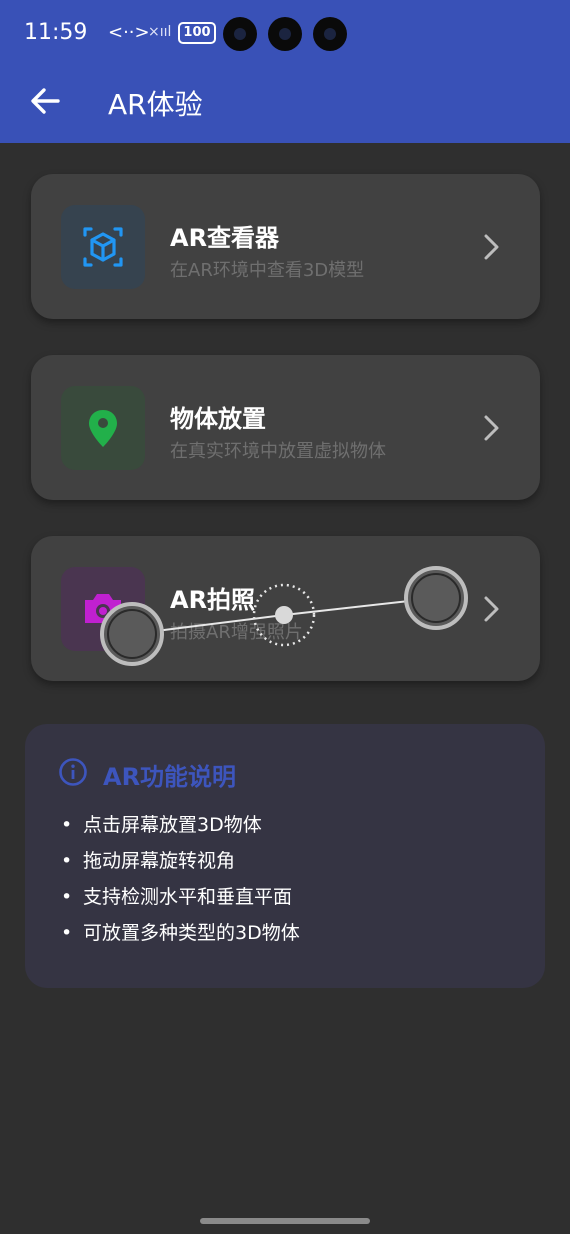  Describe the element at coordinates (213, 600) in the screenshot. I see `card-title: AR拍照` at that location.